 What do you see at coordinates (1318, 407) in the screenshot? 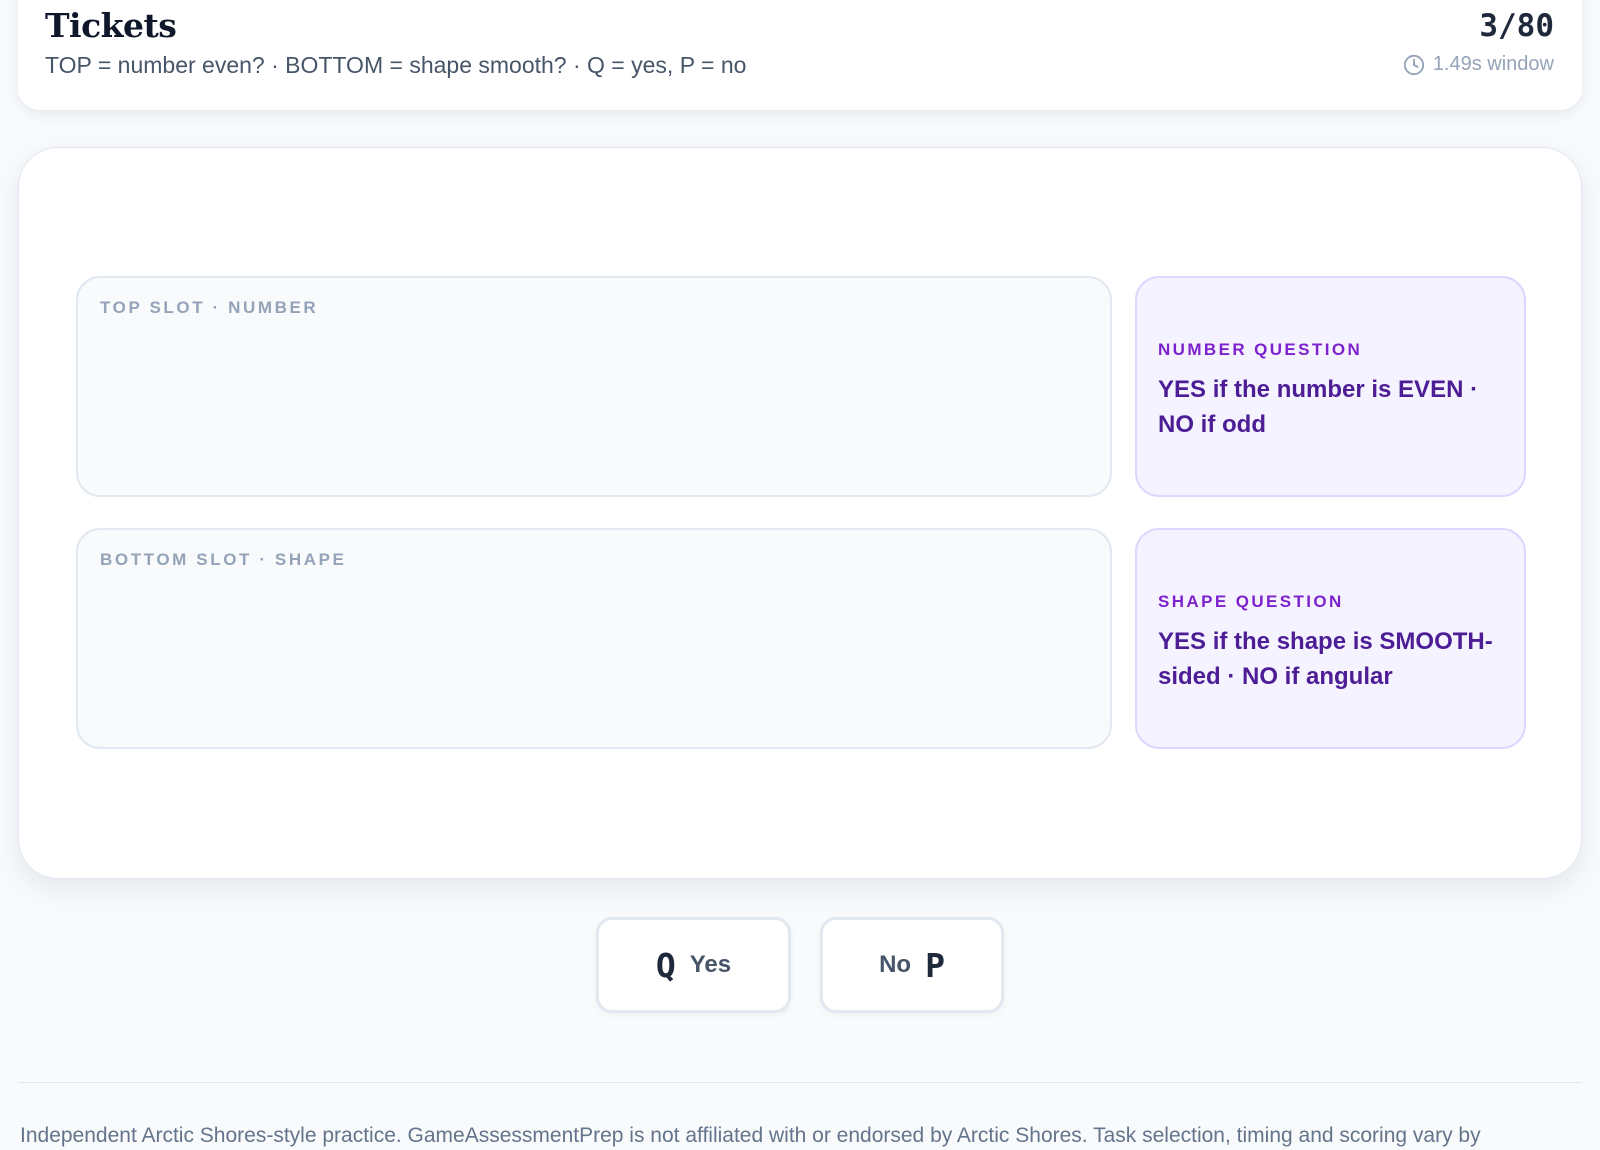
I see `number-question-text: YES if the number is EVEN · NO if odd` at bounding box center [1318, 407].